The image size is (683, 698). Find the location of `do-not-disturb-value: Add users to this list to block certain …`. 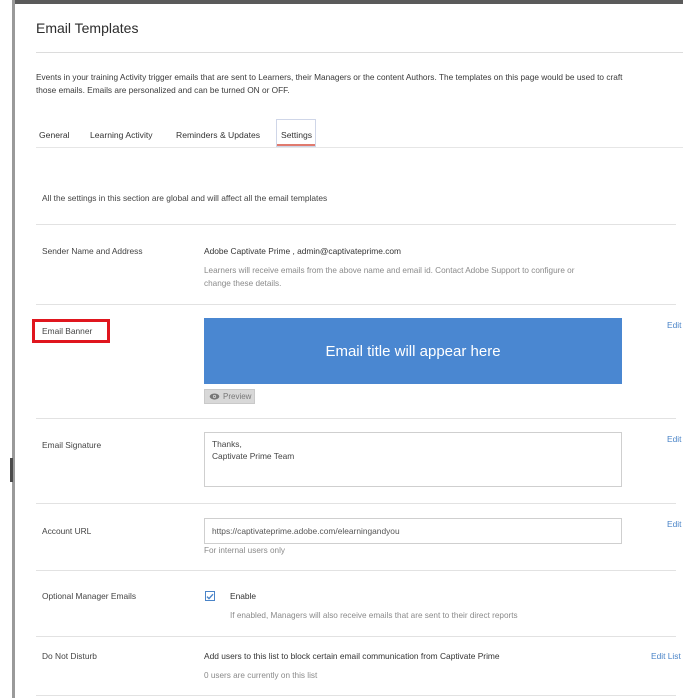

do-not-disturb-value: Add users to this list to block certain … is located at coordinates (352, 656).